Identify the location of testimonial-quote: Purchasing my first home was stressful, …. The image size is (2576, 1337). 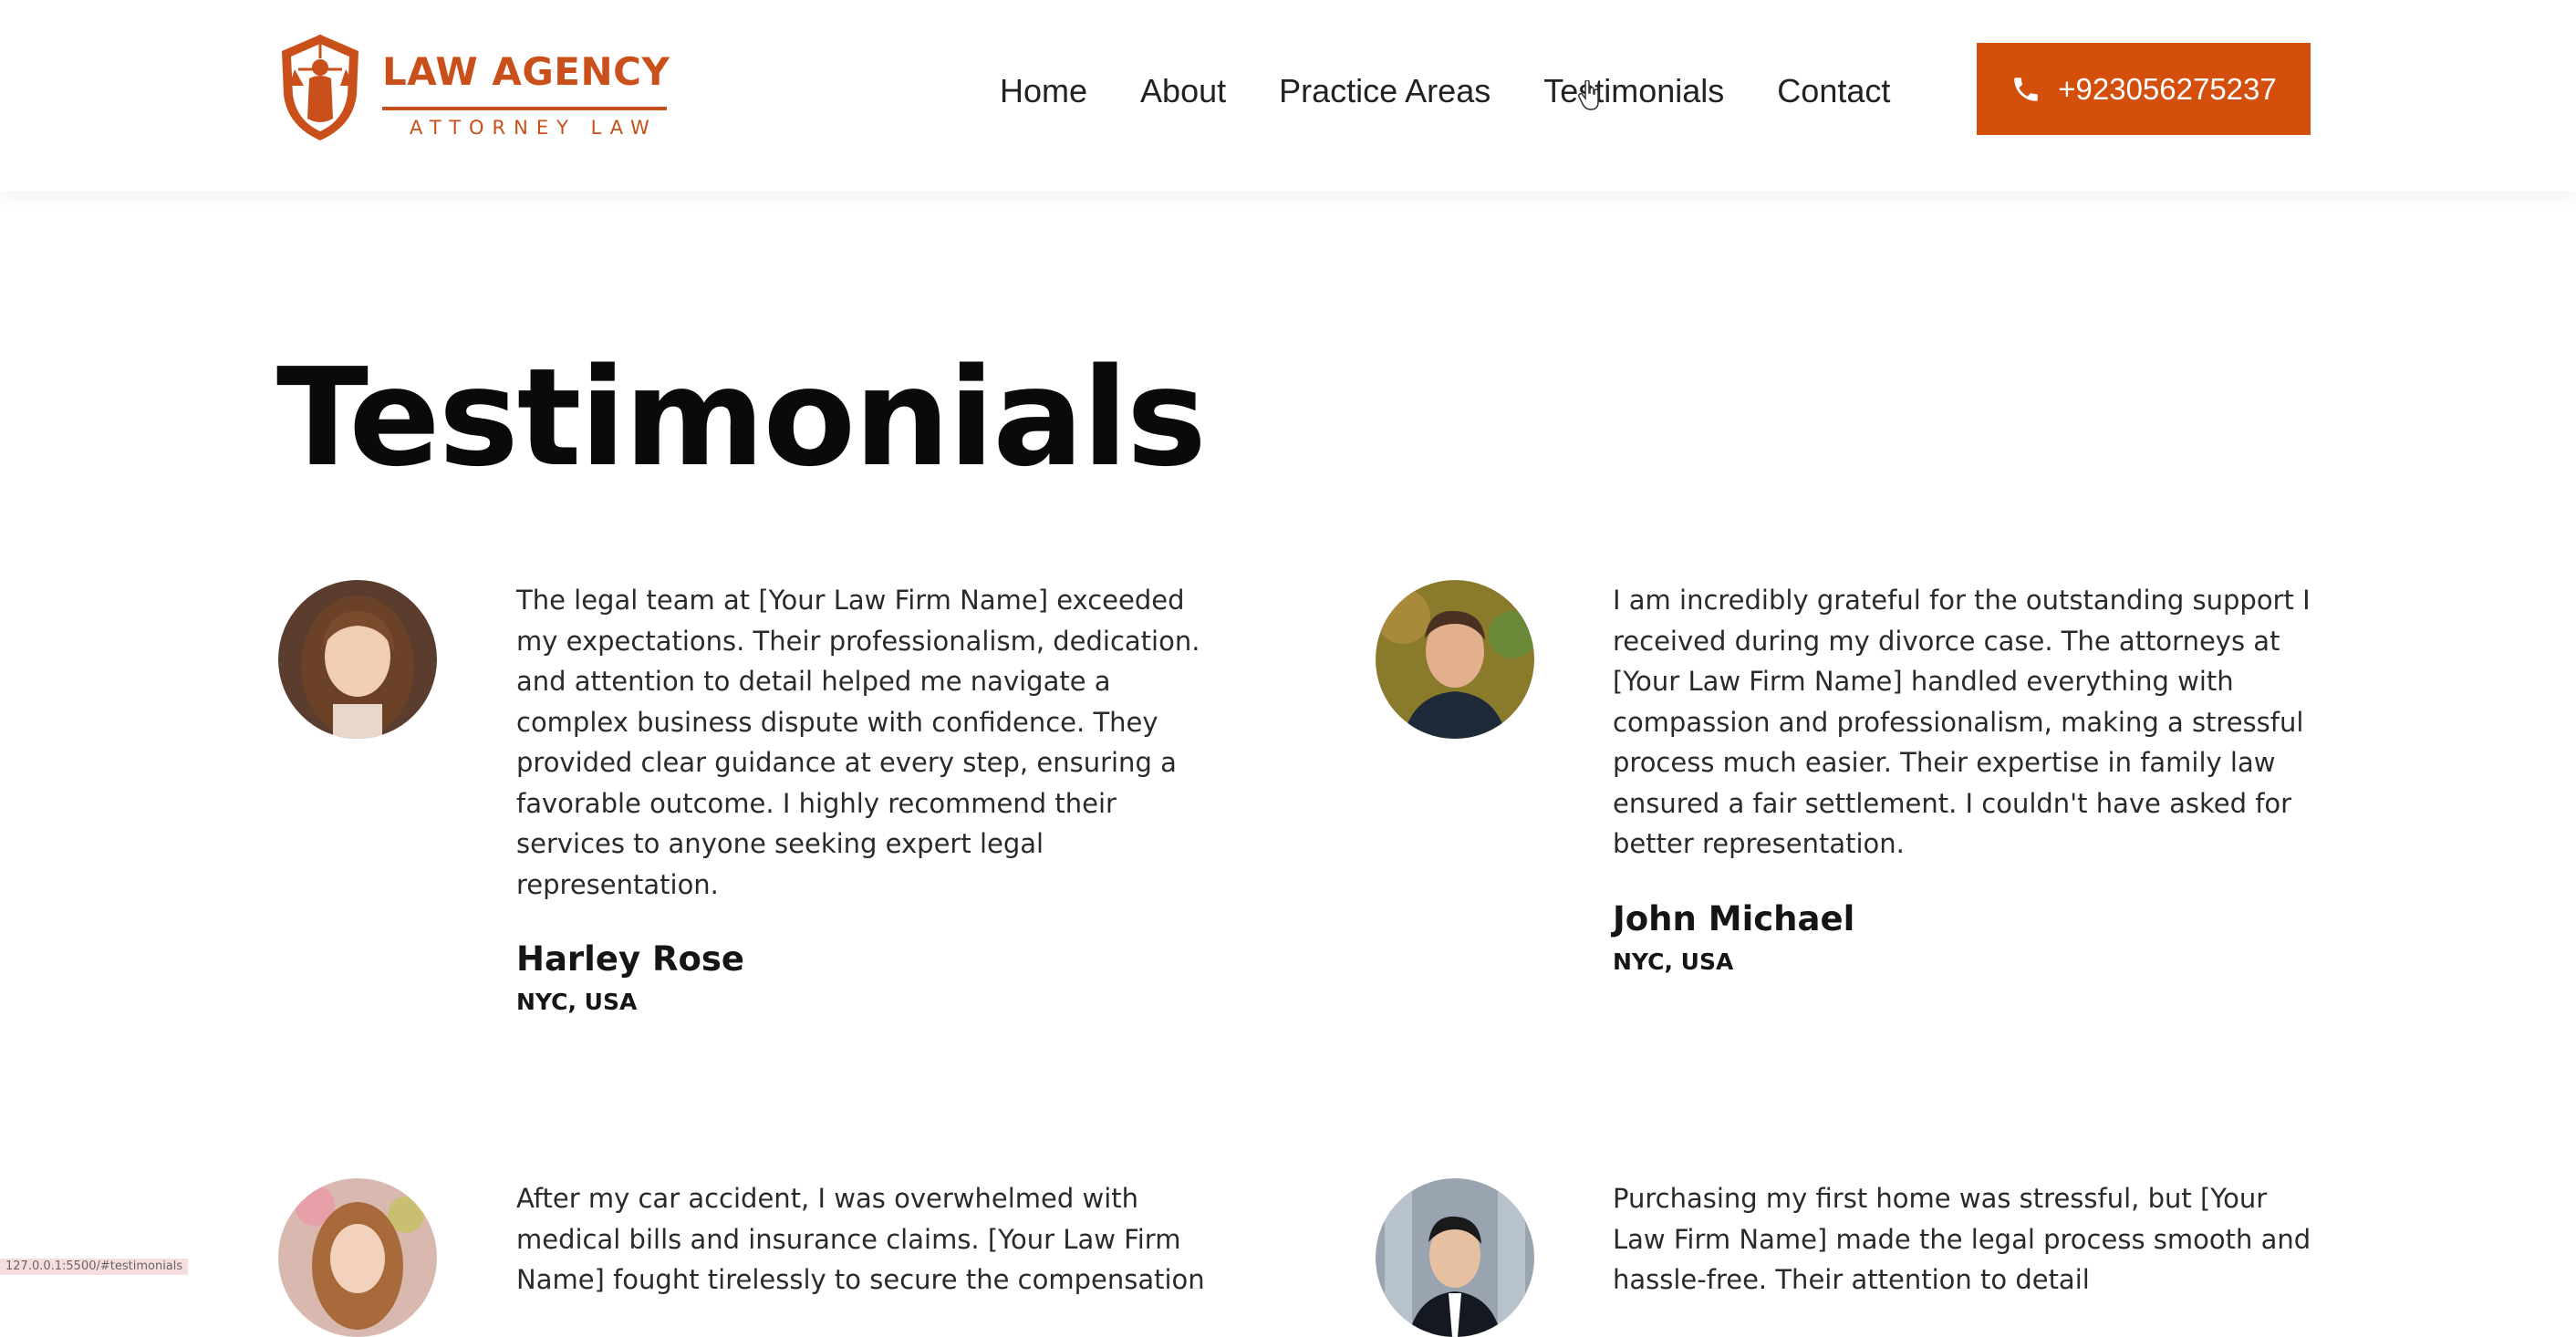
(1962, 1239).